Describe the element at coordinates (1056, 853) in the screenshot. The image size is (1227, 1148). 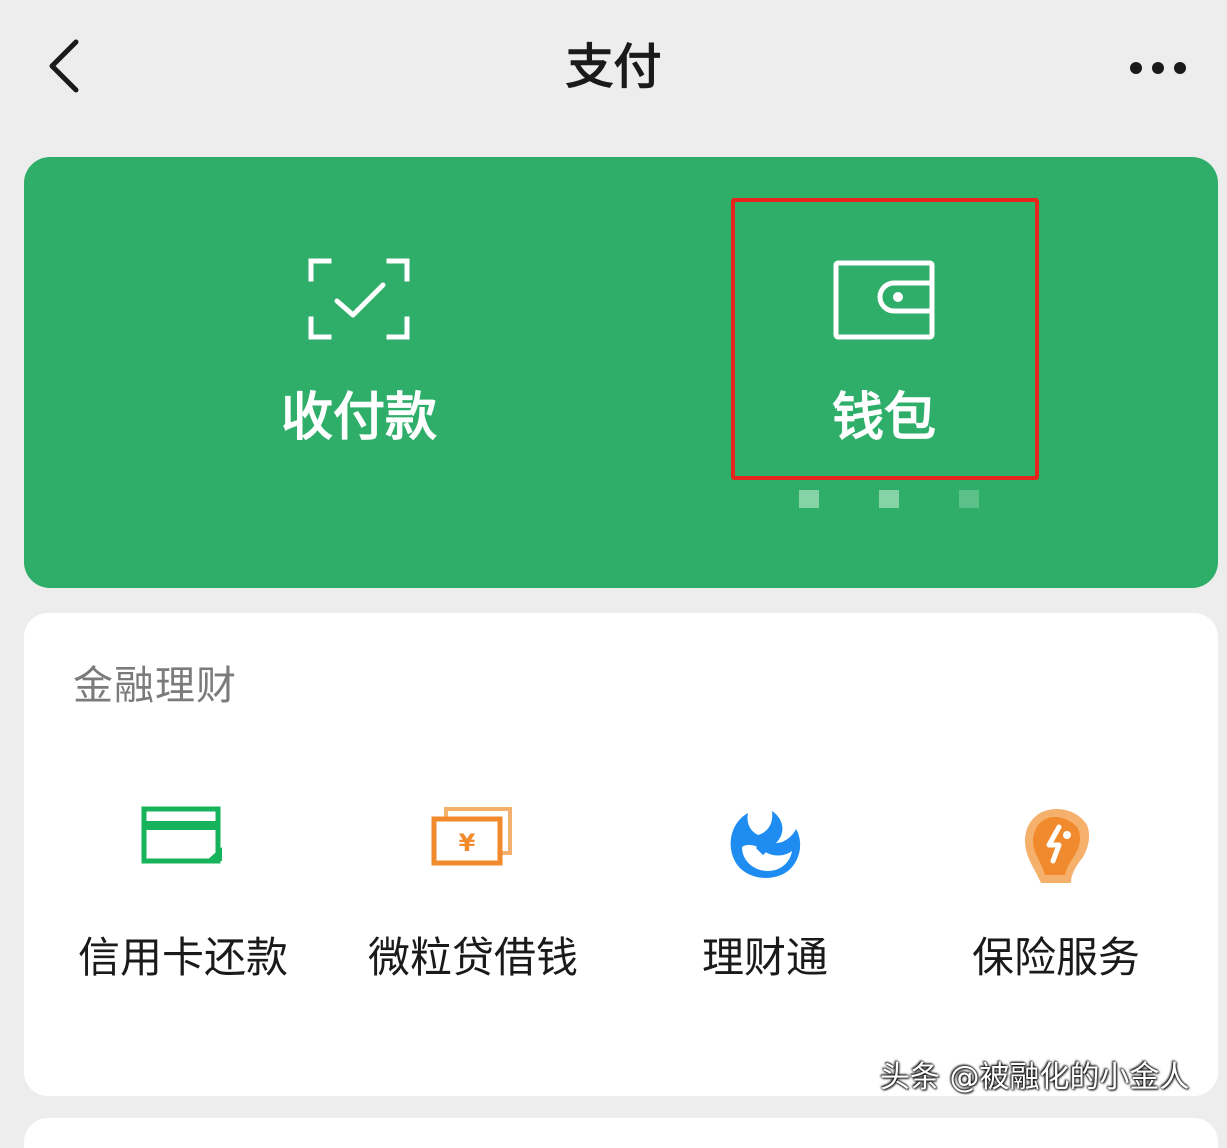
I see `insurance-shield-icon` at that location.